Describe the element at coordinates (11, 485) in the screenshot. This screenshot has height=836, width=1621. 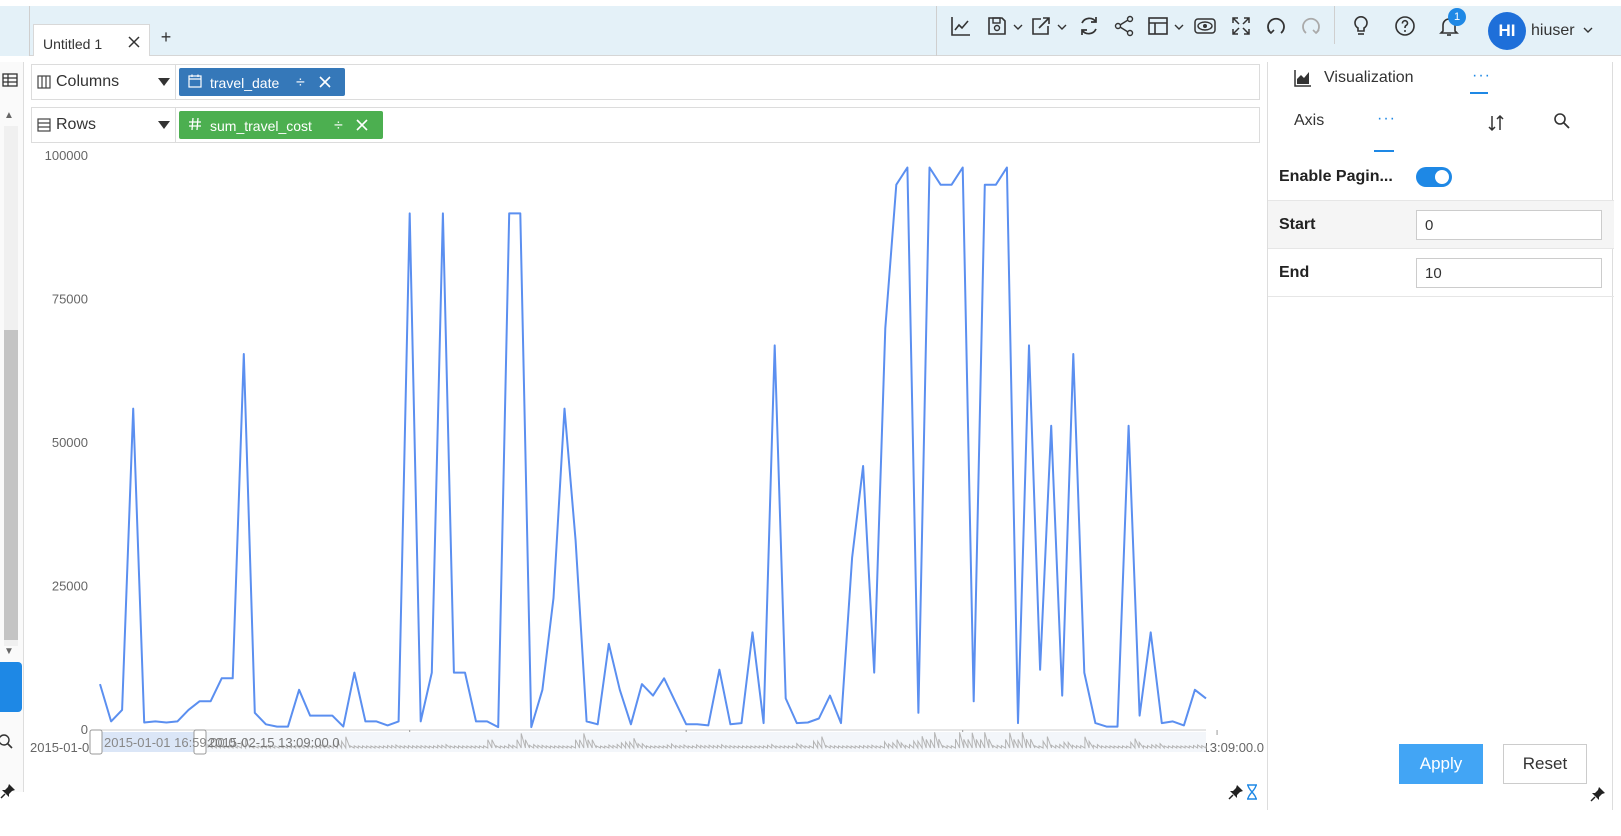
I see `scrollbar-thumb` at that location.